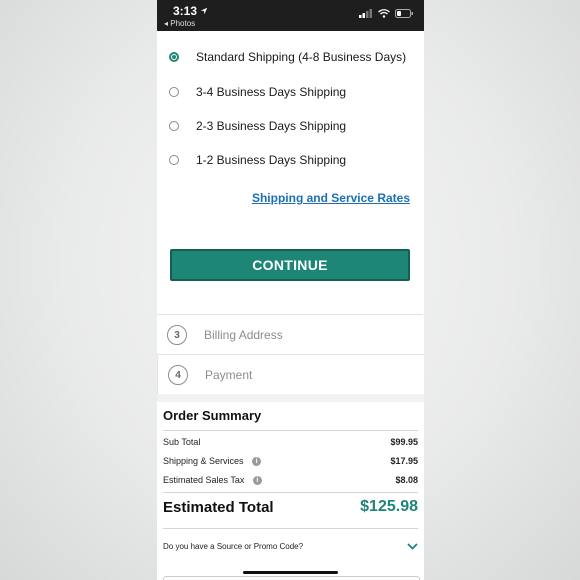  What do you see at coordinates (271, 92) in the screenshot?
I see `shipping-option-label: 3-4 Business Days Shipping` at bounding box center [271, 92].